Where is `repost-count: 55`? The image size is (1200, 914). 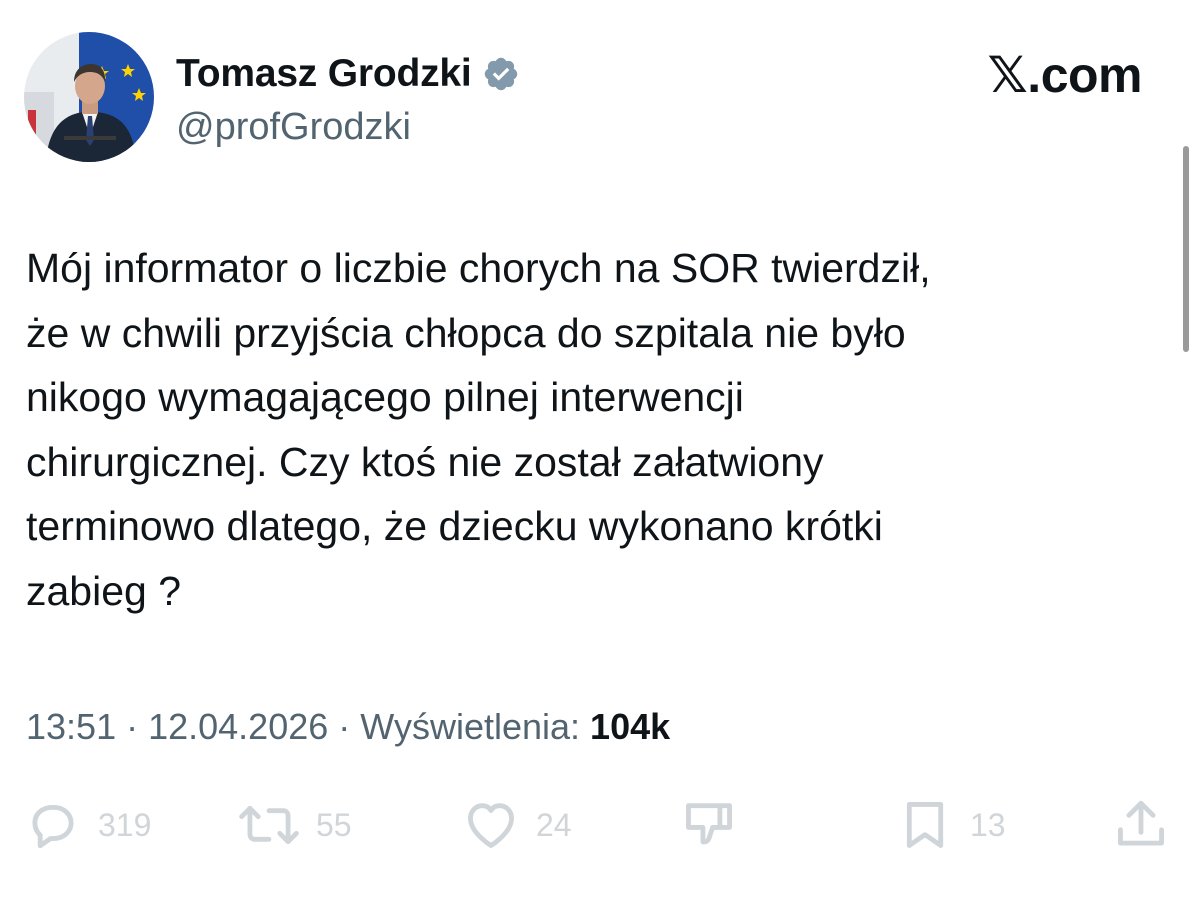
repost-count: 55 is located at coordinates (334, 824).